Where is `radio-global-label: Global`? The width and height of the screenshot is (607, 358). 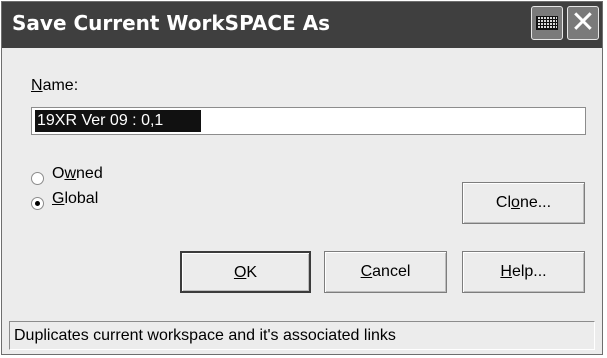
radio-global-label: Global is located at coordinates (75, 198).